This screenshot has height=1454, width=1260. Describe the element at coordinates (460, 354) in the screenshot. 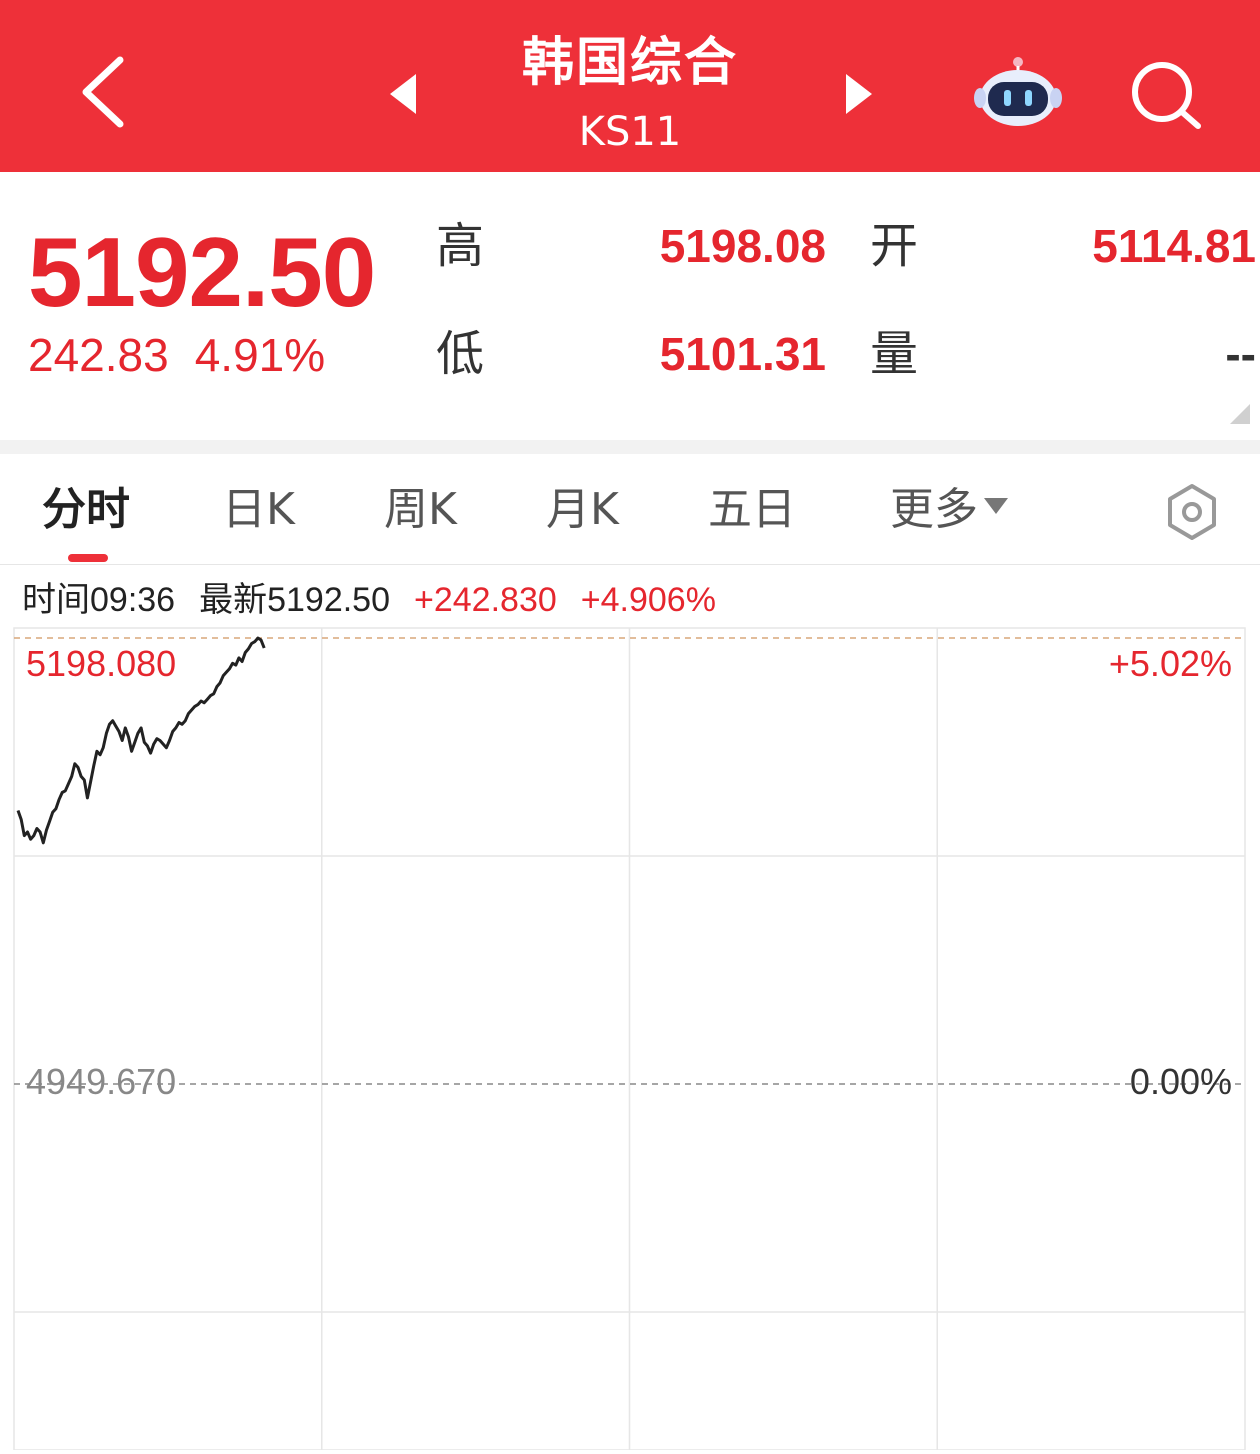

I see `low-label: 低` at that location.